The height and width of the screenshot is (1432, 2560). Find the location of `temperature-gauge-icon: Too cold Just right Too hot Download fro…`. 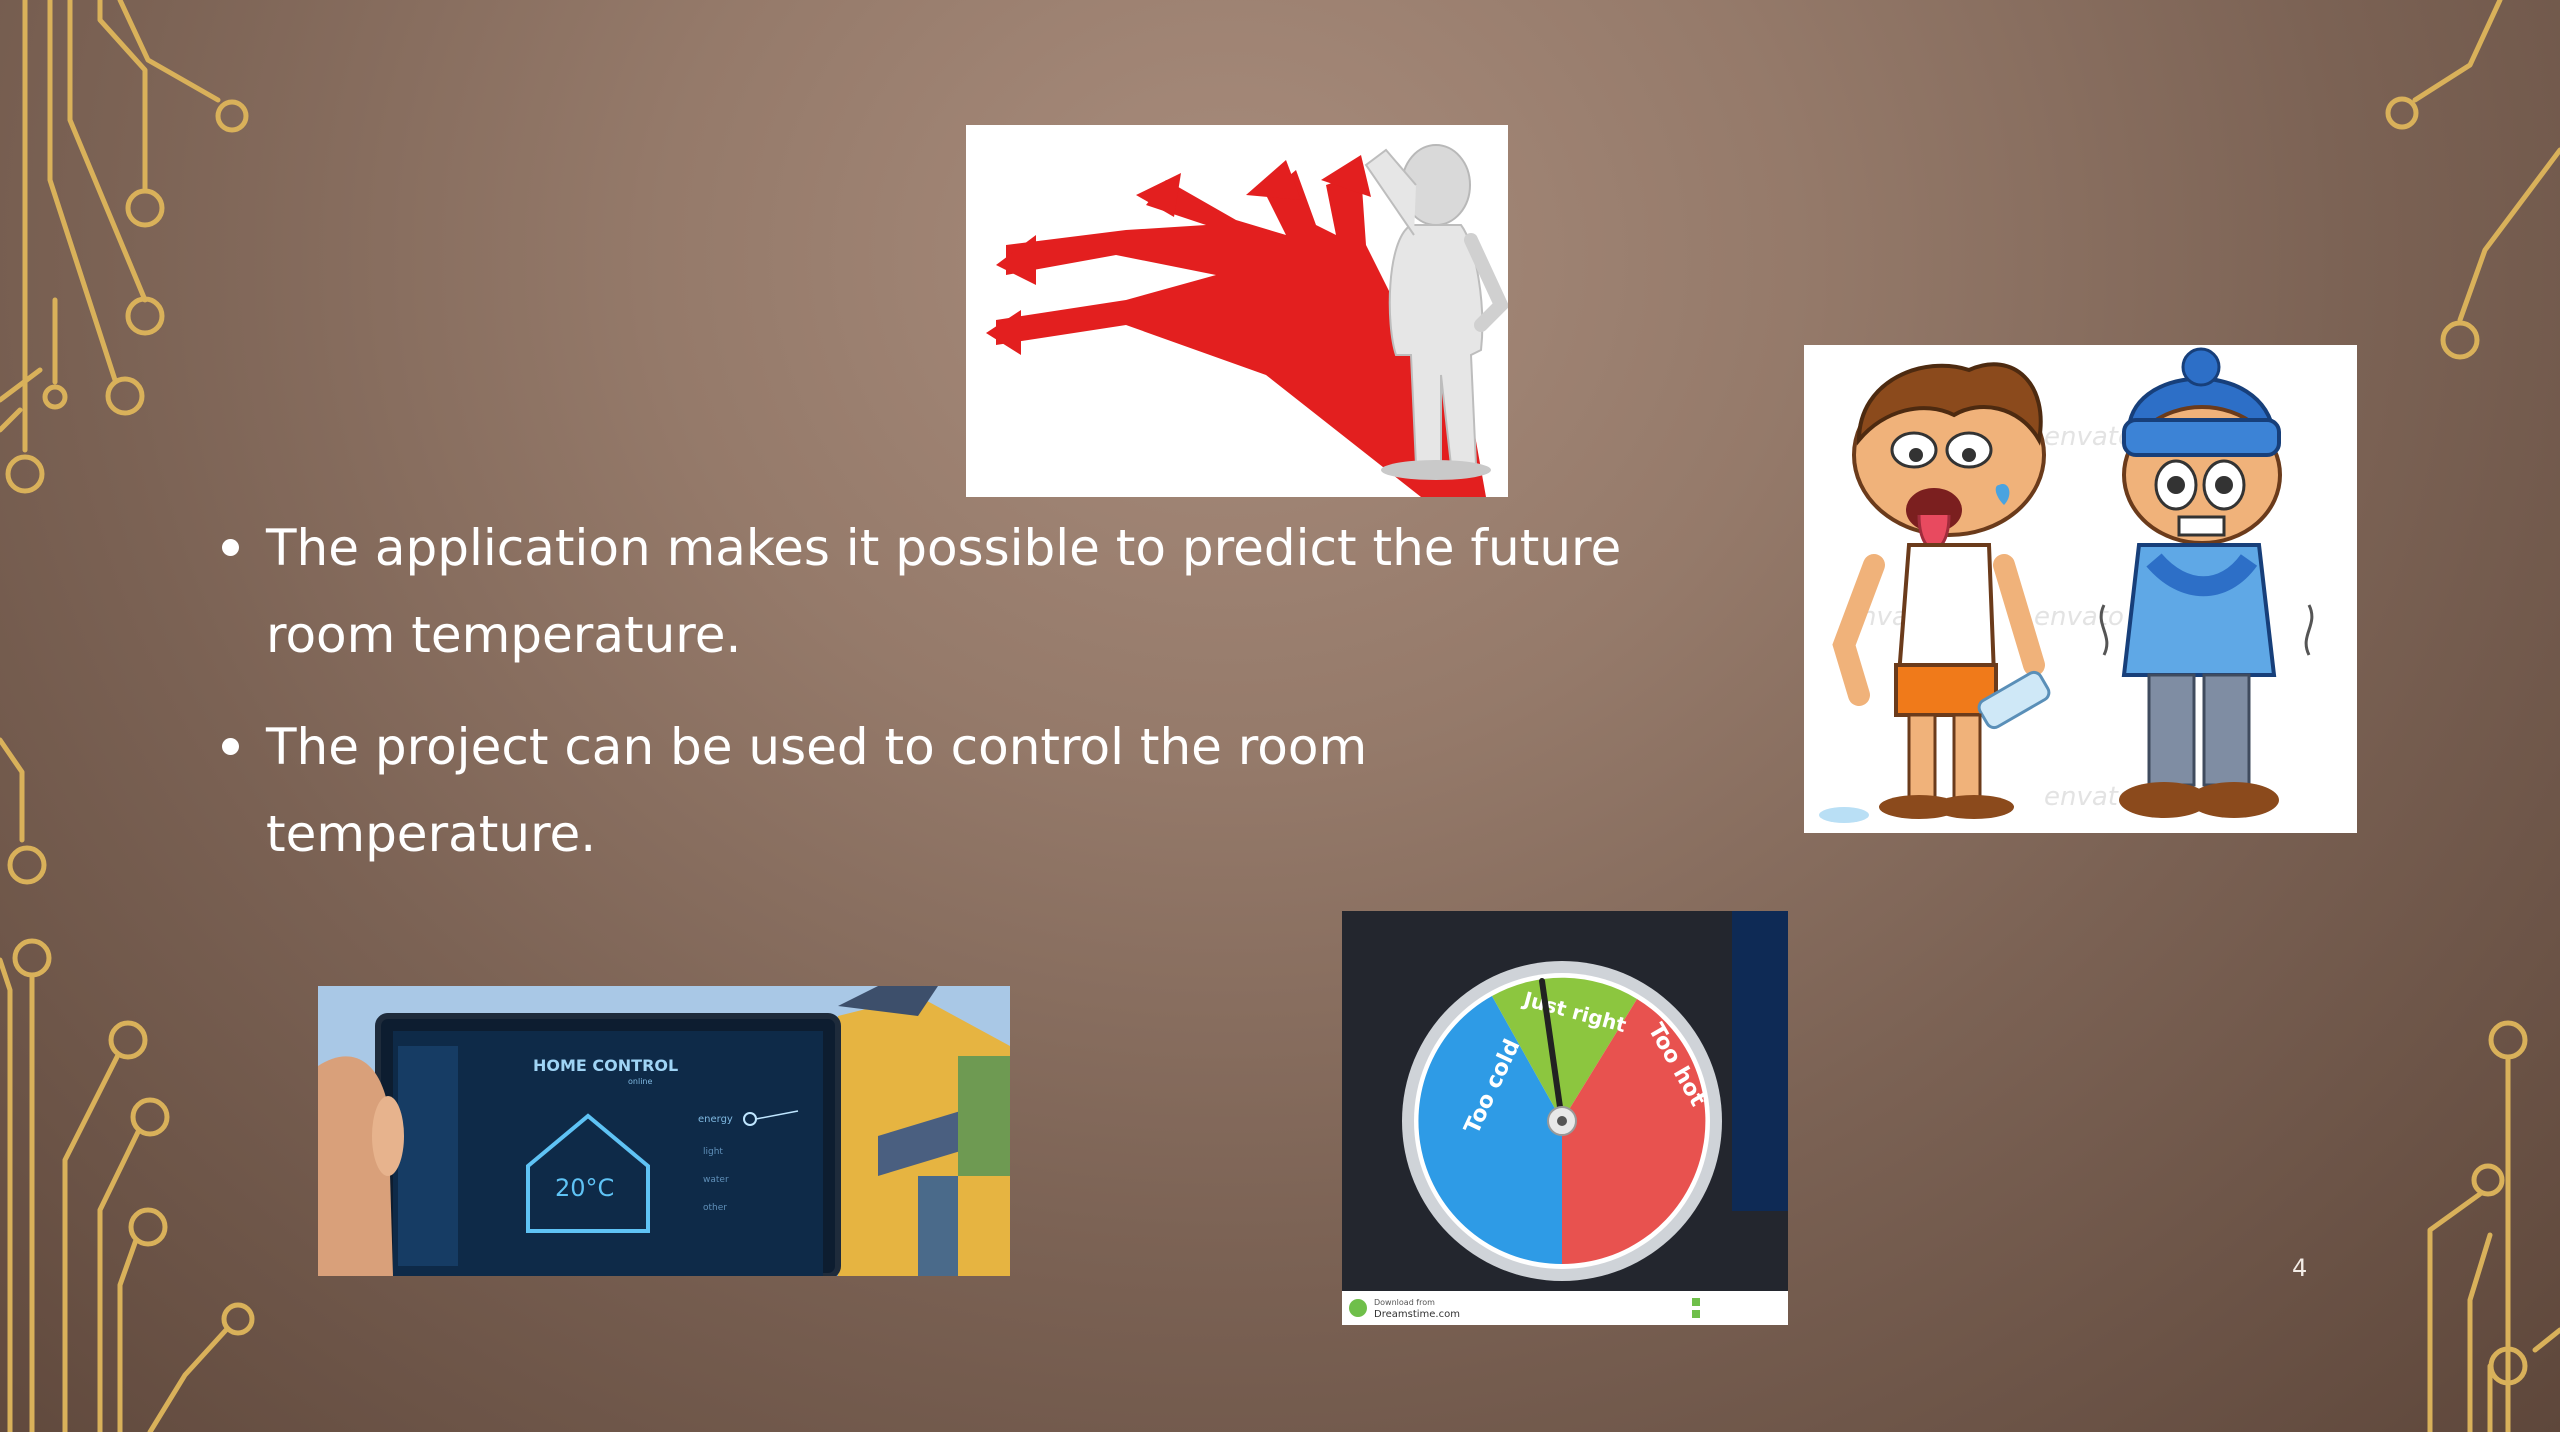

temperature-gauge-icon: Too cold Just right Too hot Download fro… is located at coordinates (1565, 1118).